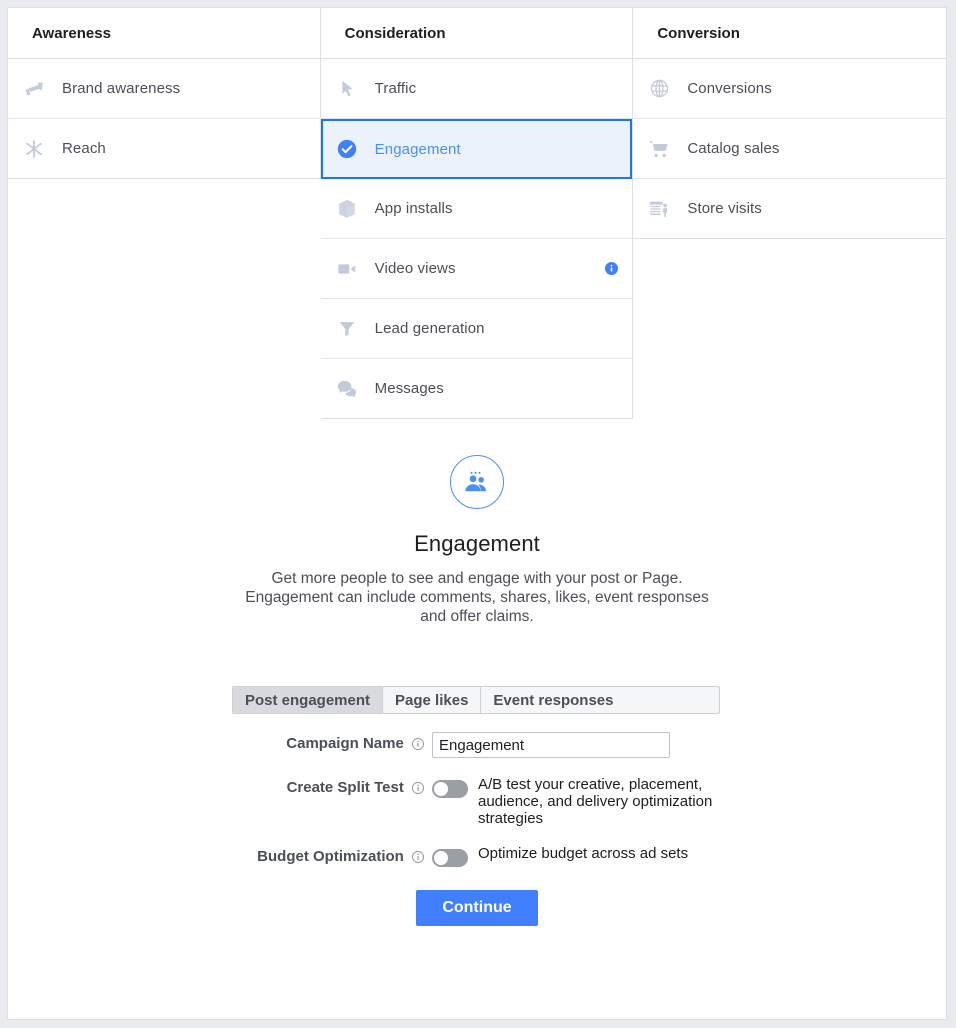  I want to click on campaign-name-control, so click(577, 745).